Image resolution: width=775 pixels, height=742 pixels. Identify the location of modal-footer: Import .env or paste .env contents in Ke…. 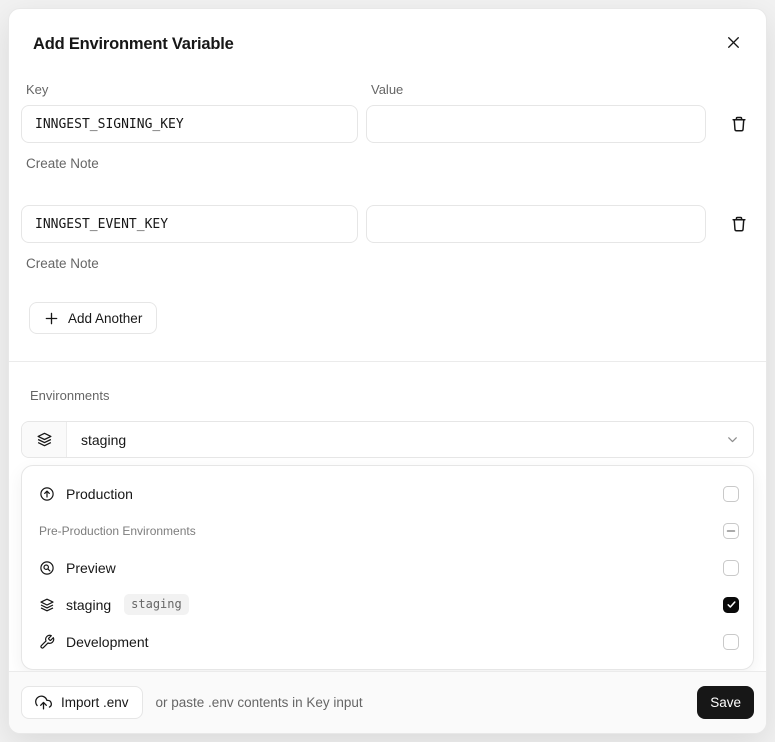
(387, 702).